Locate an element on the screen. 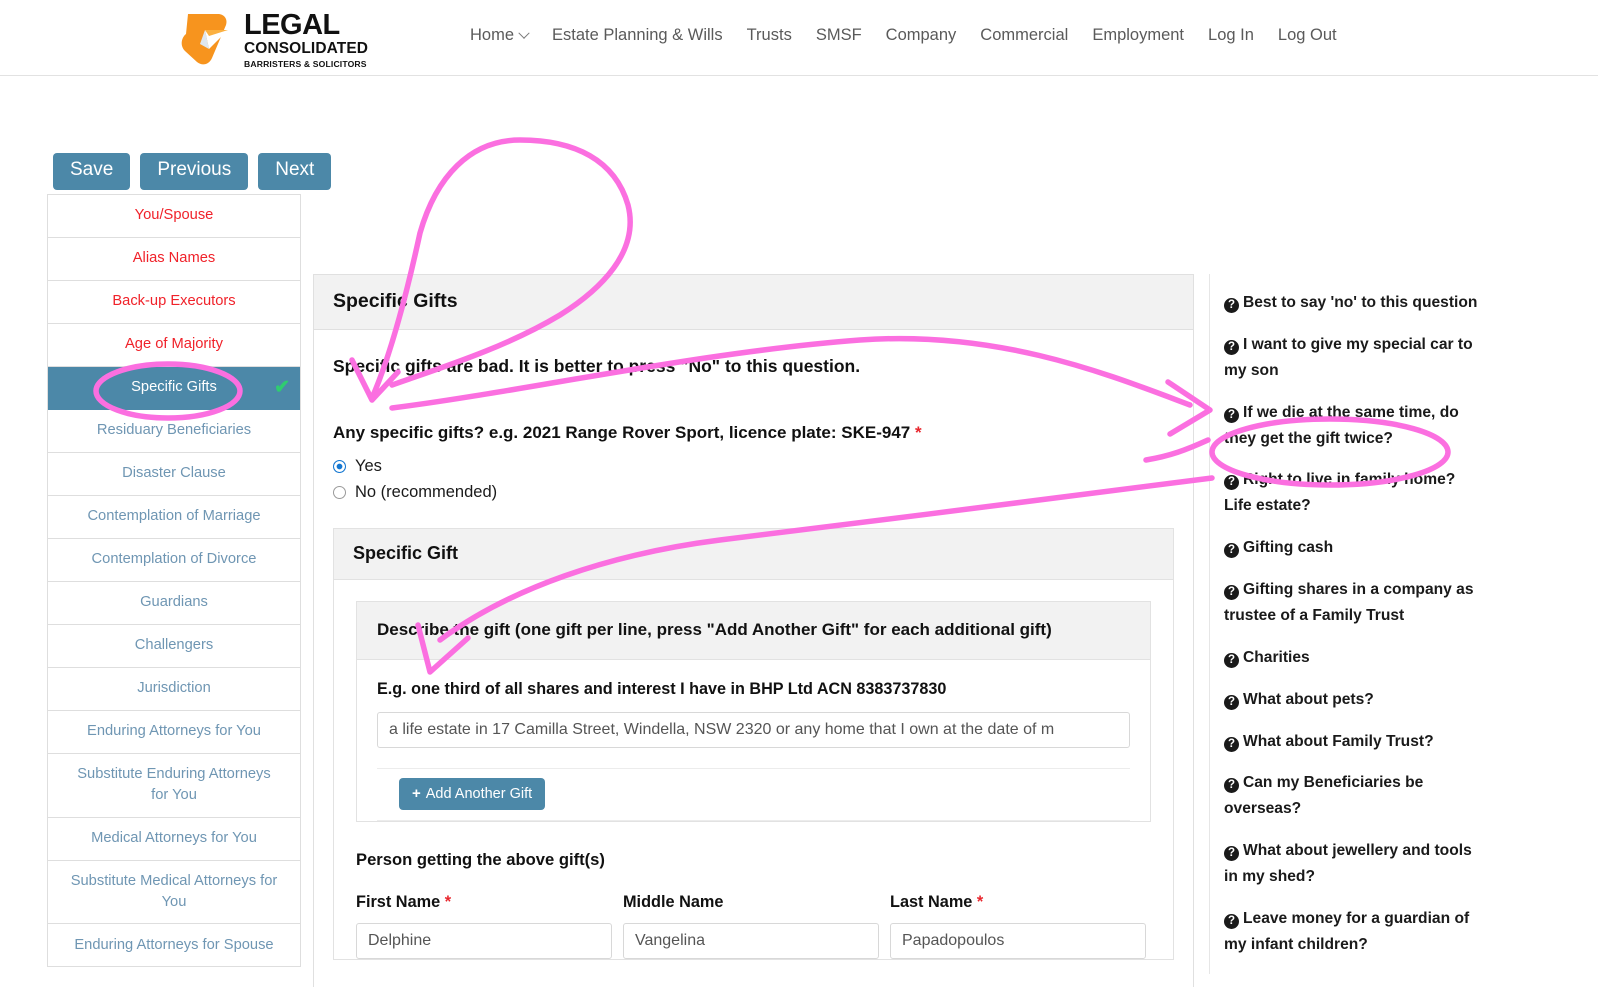 The image size is (1598, 987). save-button: Save is located at coordinates (92, 171).